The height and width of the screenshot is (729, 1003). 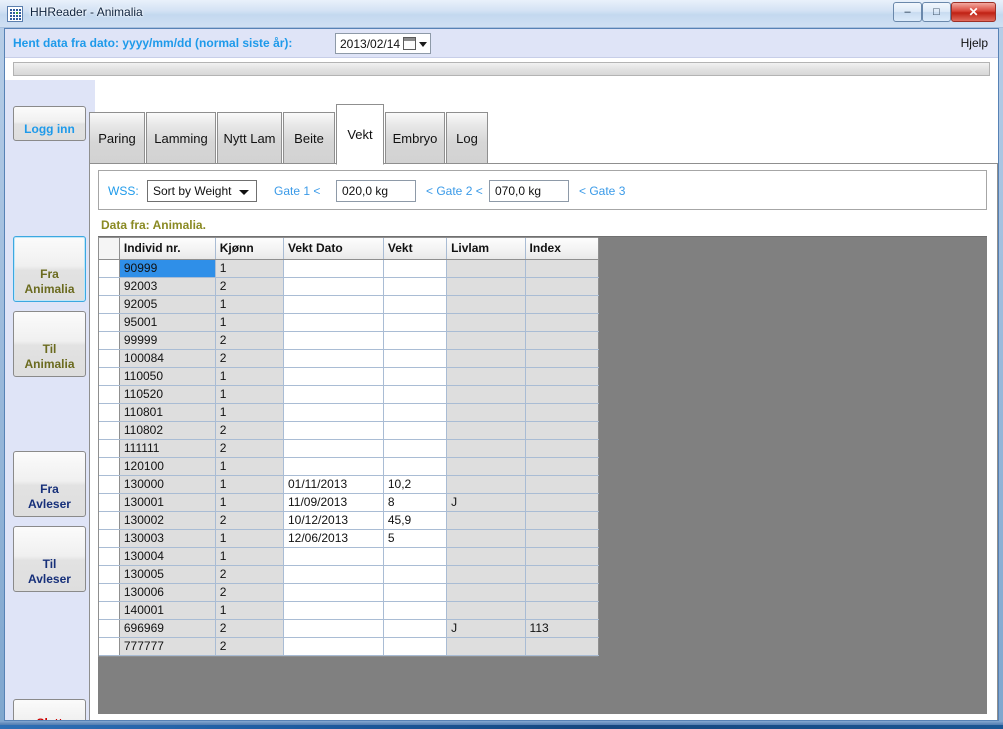 I want to click on cell-individ: 130000, so click(x=167, y=484).